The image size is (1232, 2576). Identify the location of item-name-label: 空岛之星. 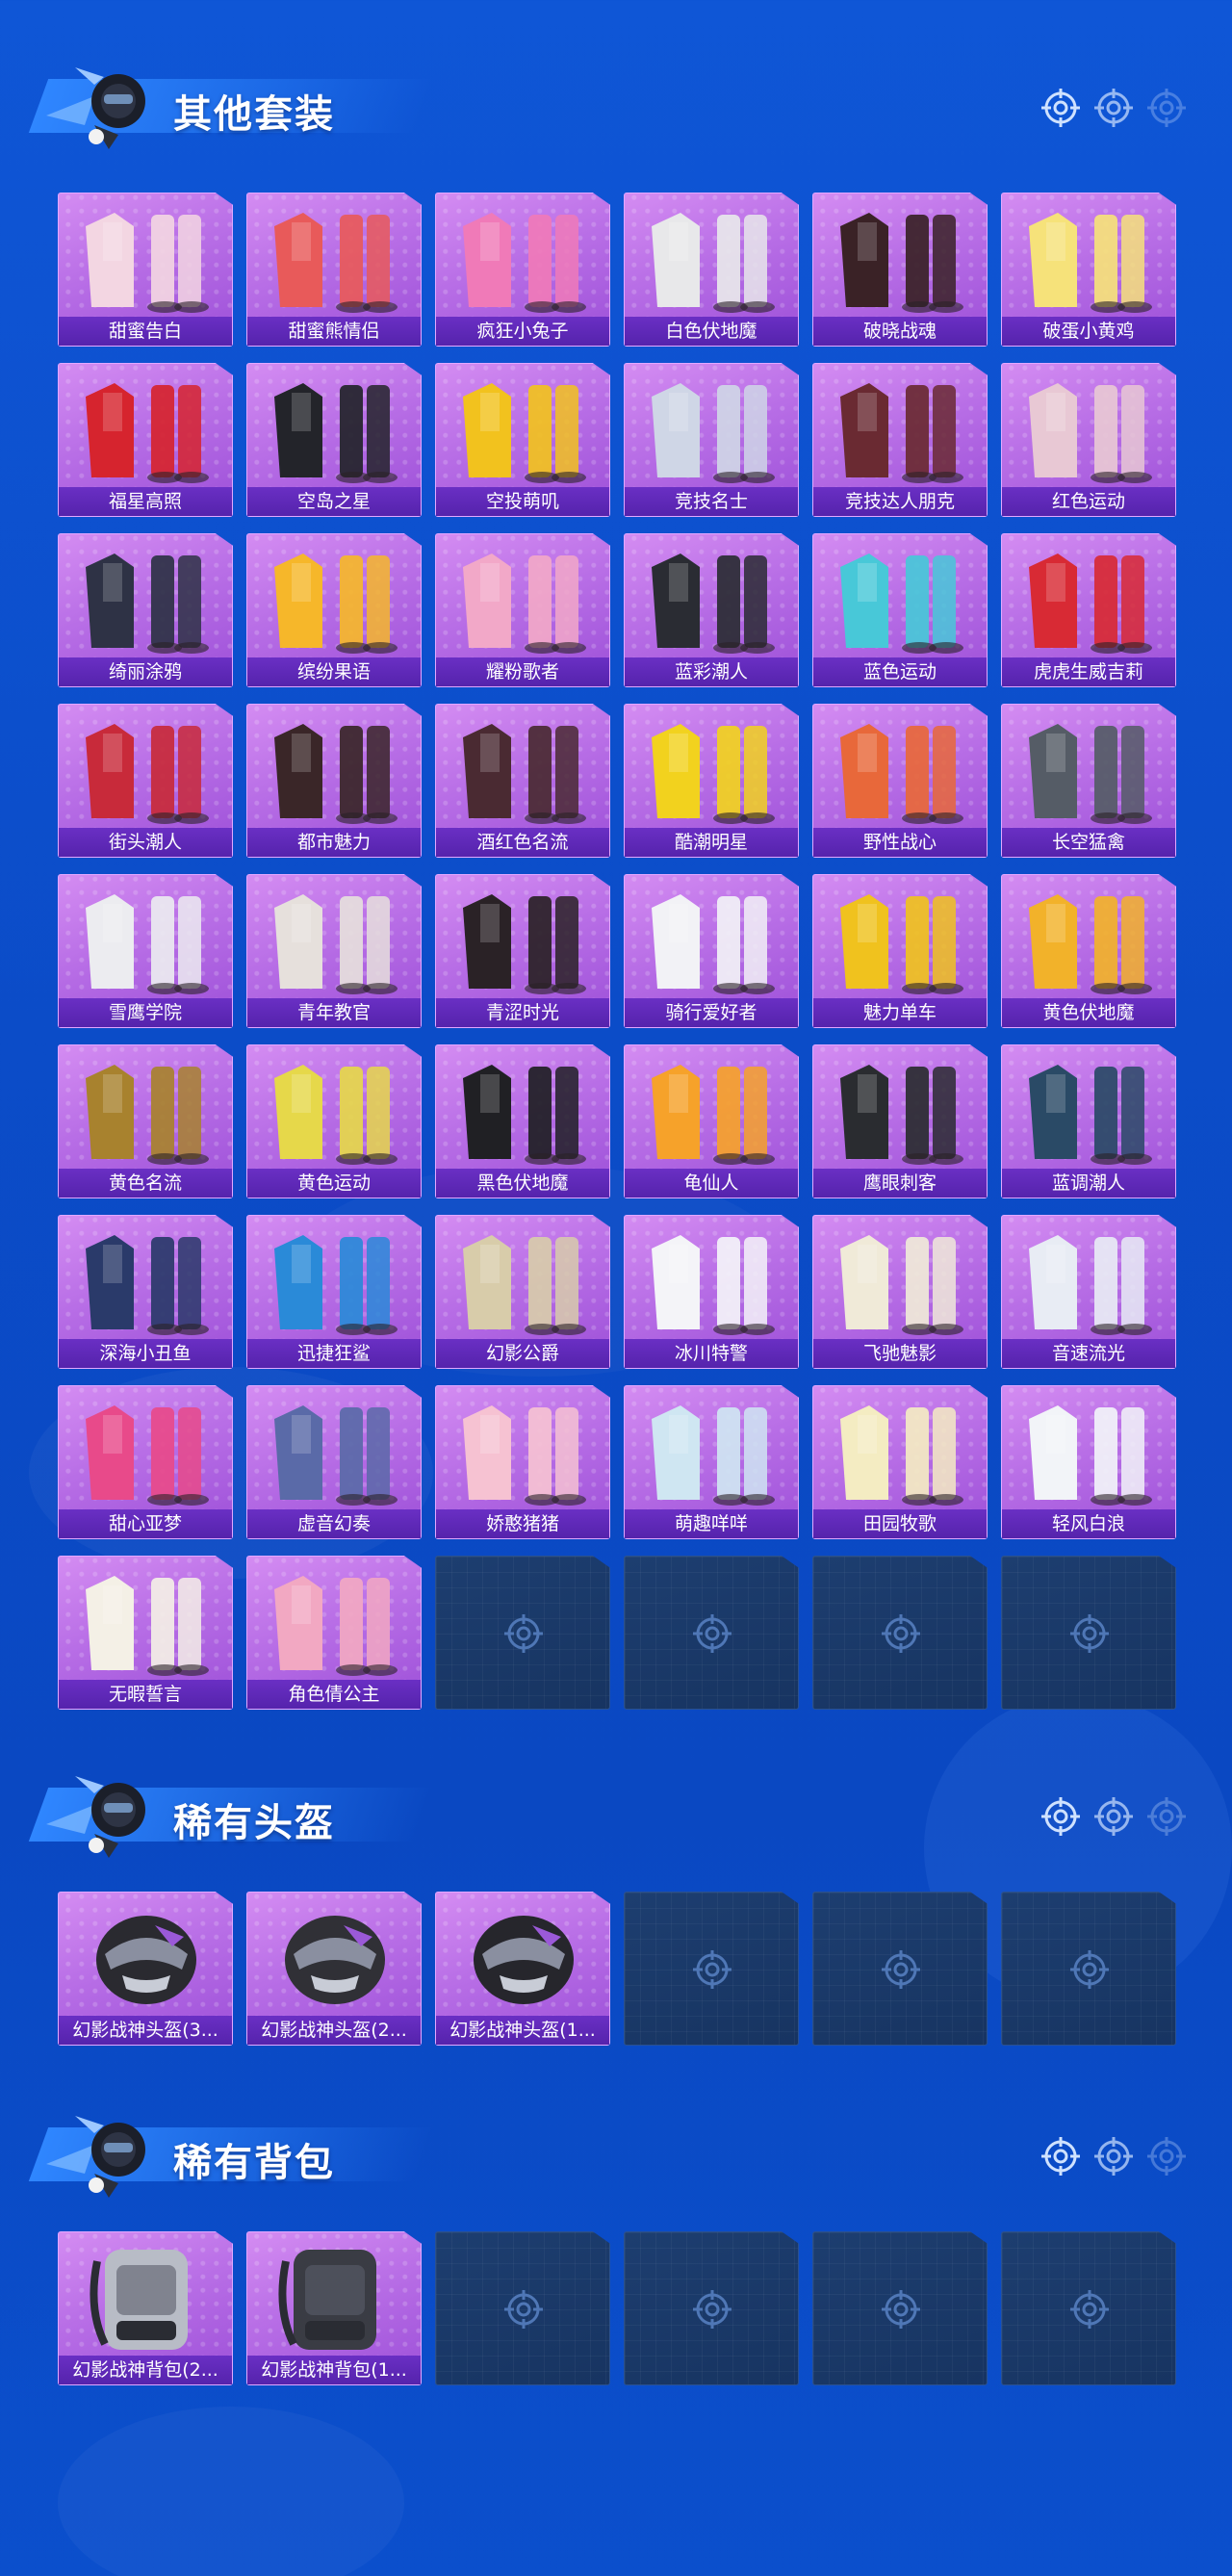
(334, 502).